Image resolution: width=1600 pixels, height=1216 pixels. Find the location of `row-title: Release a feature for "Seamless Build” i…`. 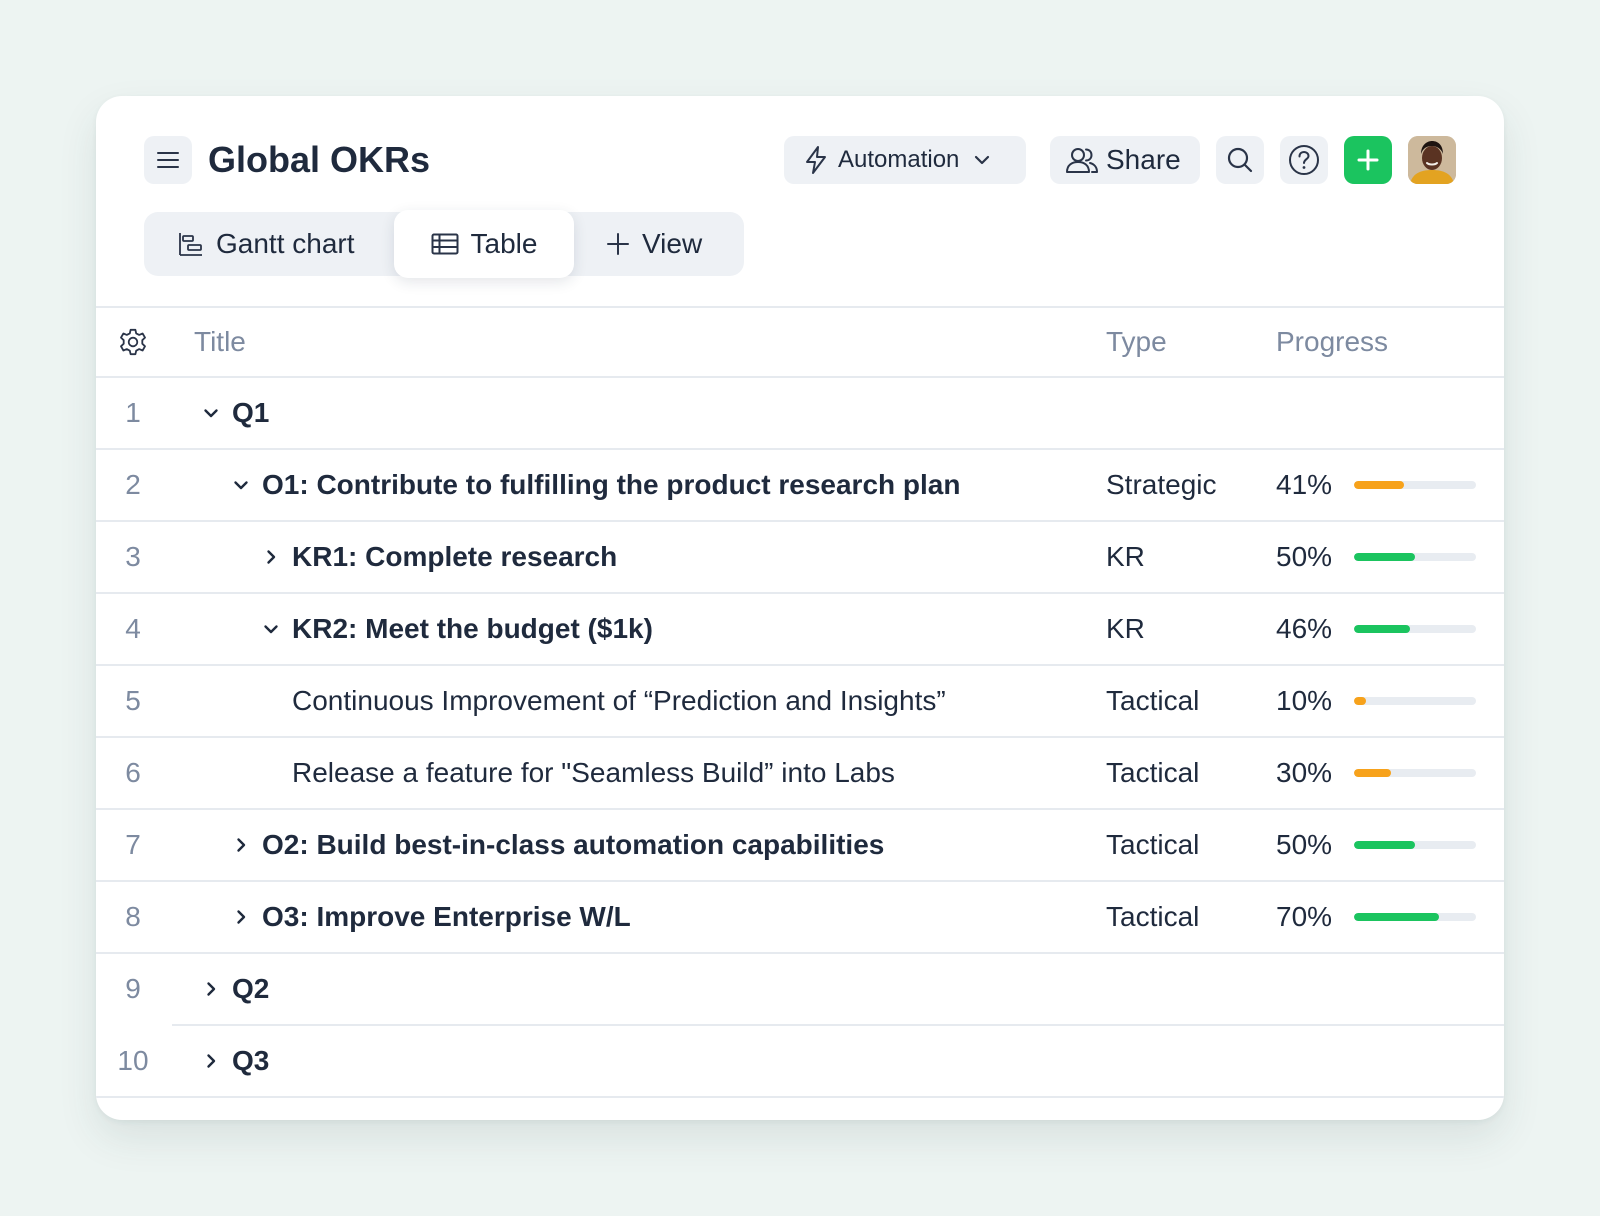

row-title: Release a feature for "Seamless Build” i… is located at coordinates (593, 772).